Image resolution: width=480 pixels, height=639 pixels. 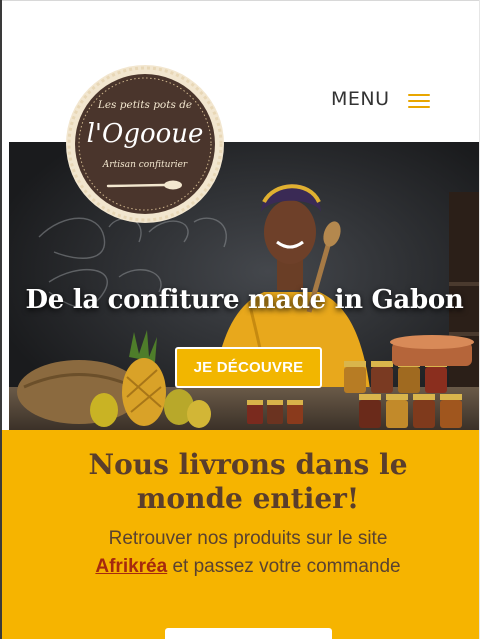 I want to click on hamburger-icon, so click(x=419, y=101).